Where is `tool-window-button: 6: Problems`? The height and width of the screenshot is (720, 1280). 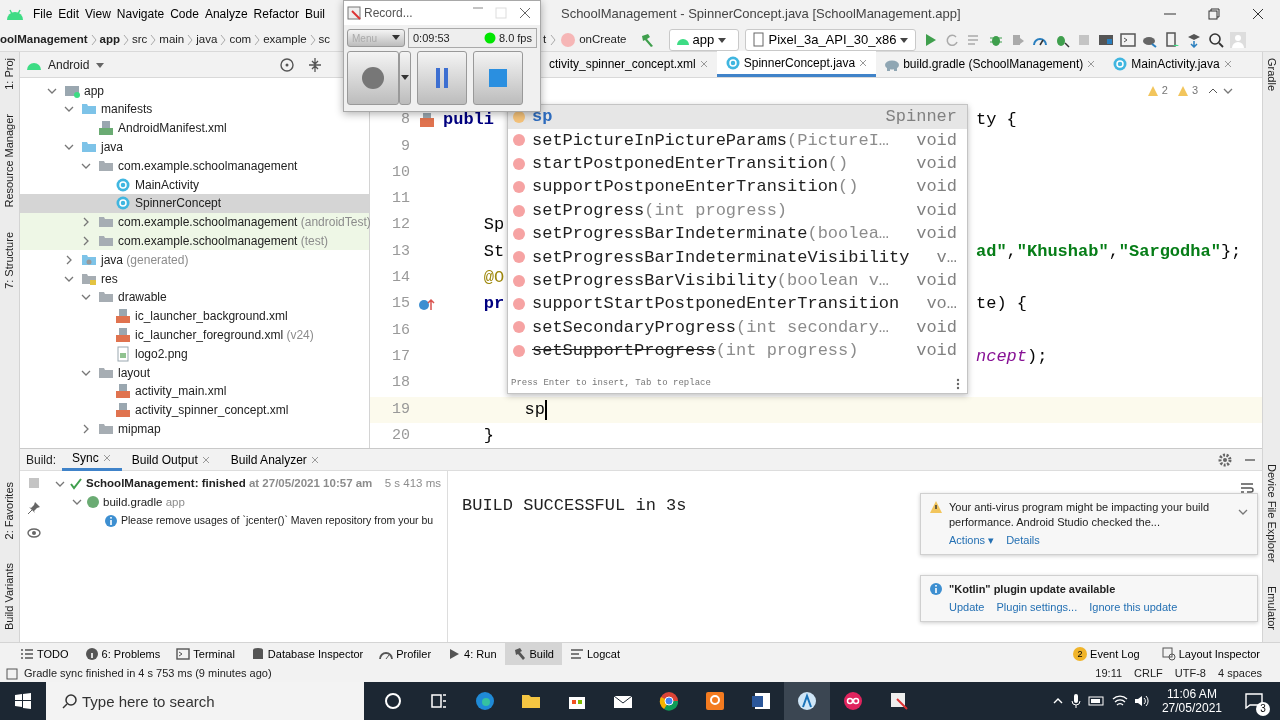
tool-window-button: 6: Problems is located at coordinates (122, 654).